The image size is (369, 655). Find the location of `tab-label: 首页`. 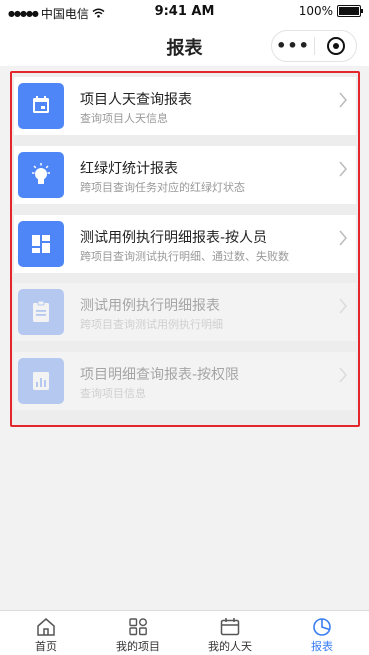

tab-label: 首页 is located at coordinates (46, 646).